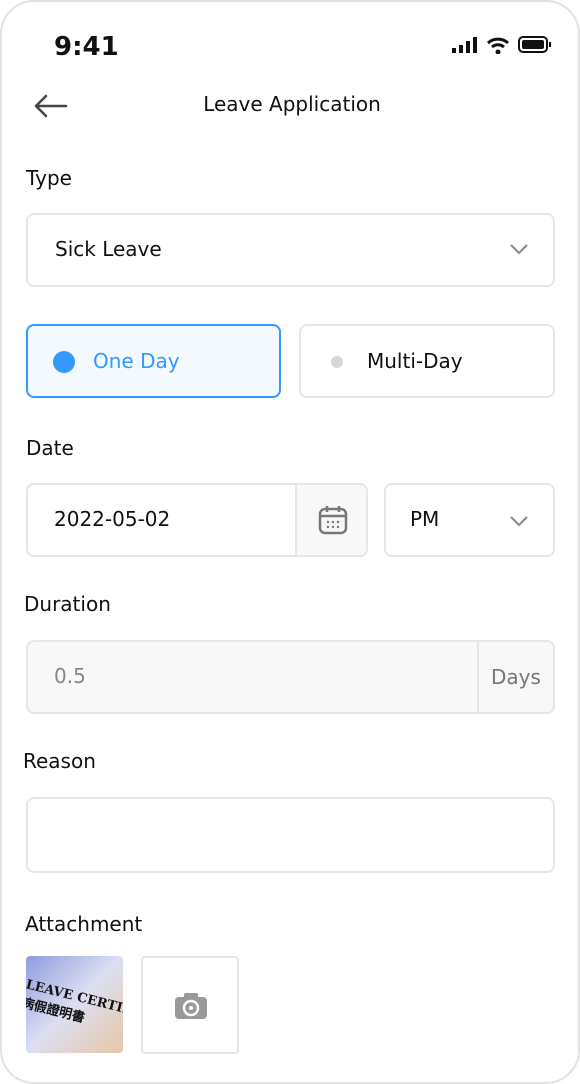 This screenshot has width=580, height=1084. I want to click on certificate-image-text: LEAVE CERTIF 病假證明書, so click(74, 1002).